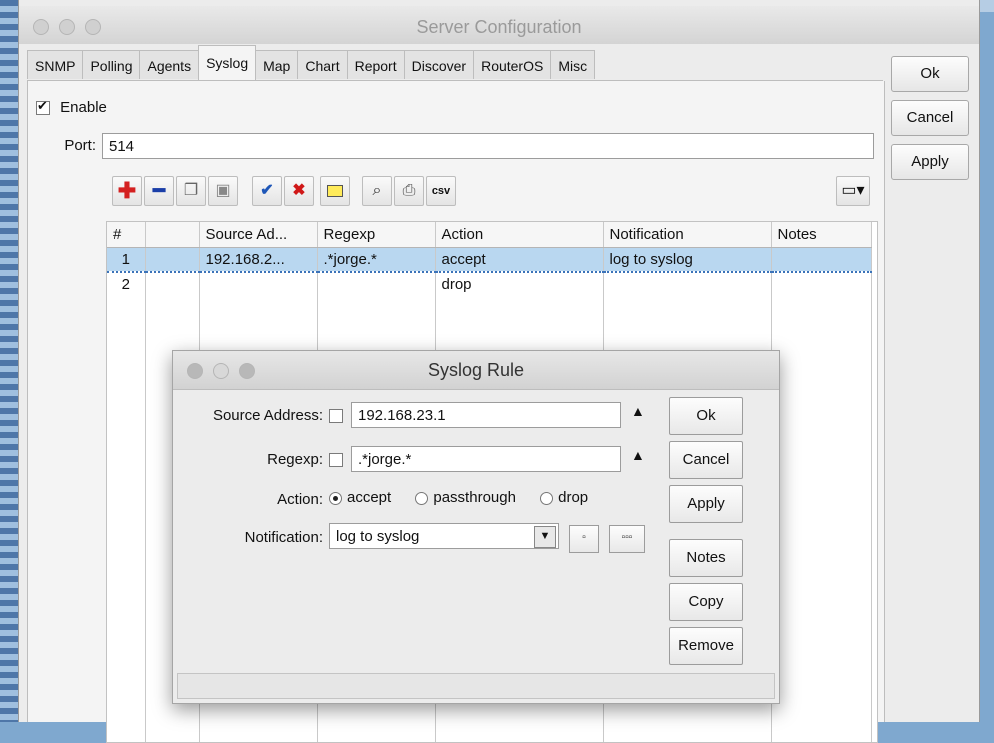 The image size is (994, 743). I want to click on tab-report: Report, so click(375, 64).